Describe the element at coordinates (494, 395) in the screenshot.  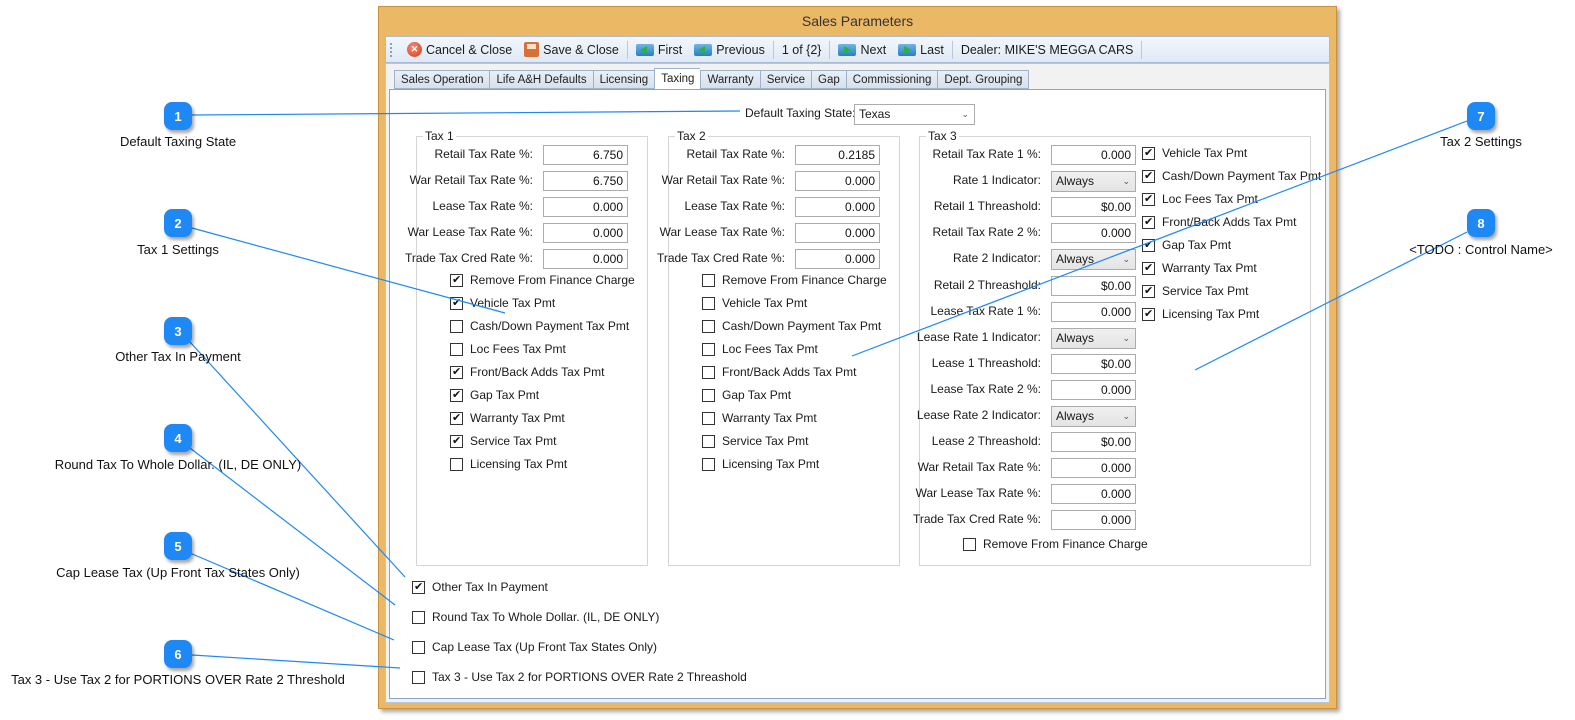
I see `tax1-checkbox-gap-tax-pmt: Gap Tax Pmt` at that location.